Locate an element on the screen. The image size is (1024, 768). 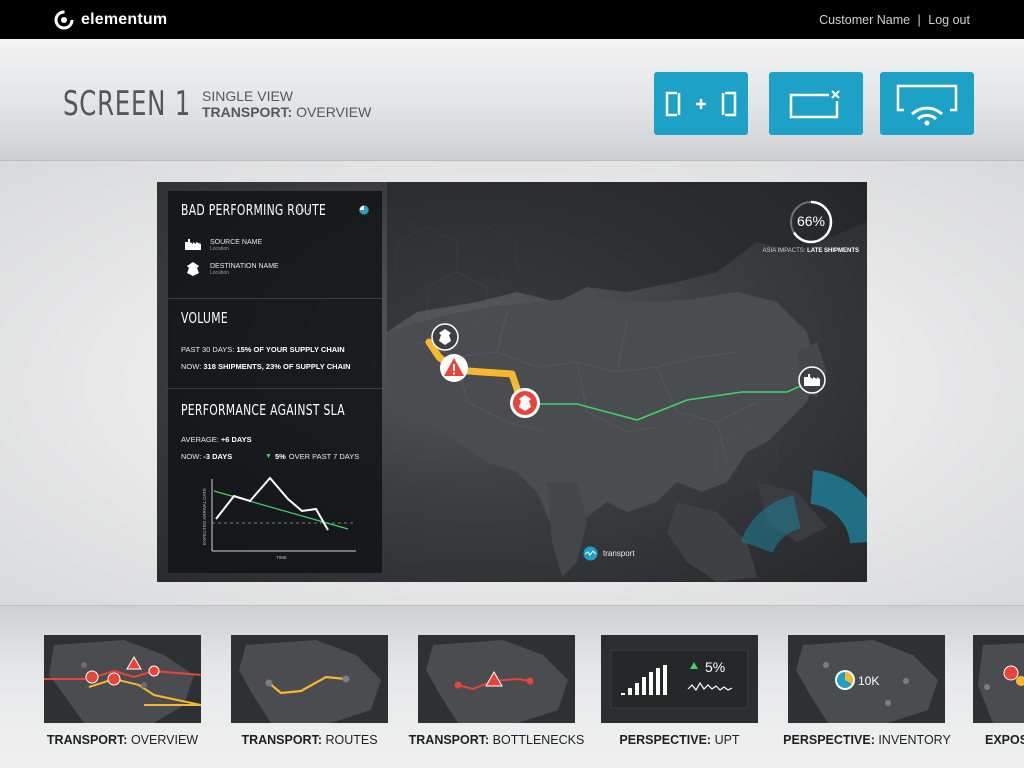
view-mode-label: SINGLE VIEW is located at coordinates (248, 96).